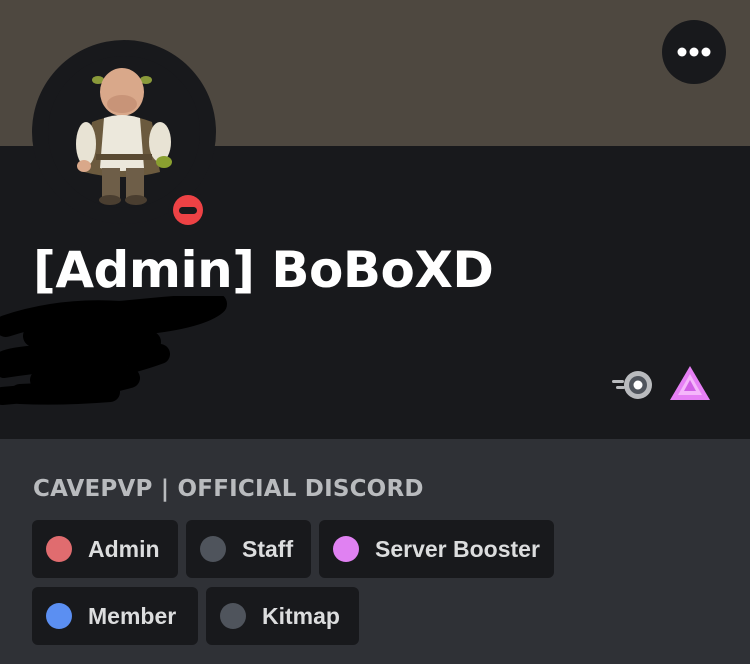 This screenshot has width=750, height=664. Describe the element at coordinates (634, 385) in the screenshot. I see `nitro-icon` at that location.